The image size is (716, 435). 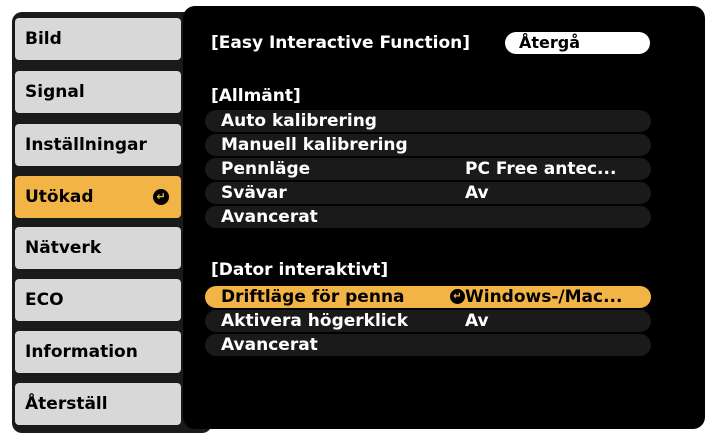 What do you see at coordinates (66, 404) in the screenshot?
I see `sidebar-item-label: Återställ` at bounding box center [66, 404].